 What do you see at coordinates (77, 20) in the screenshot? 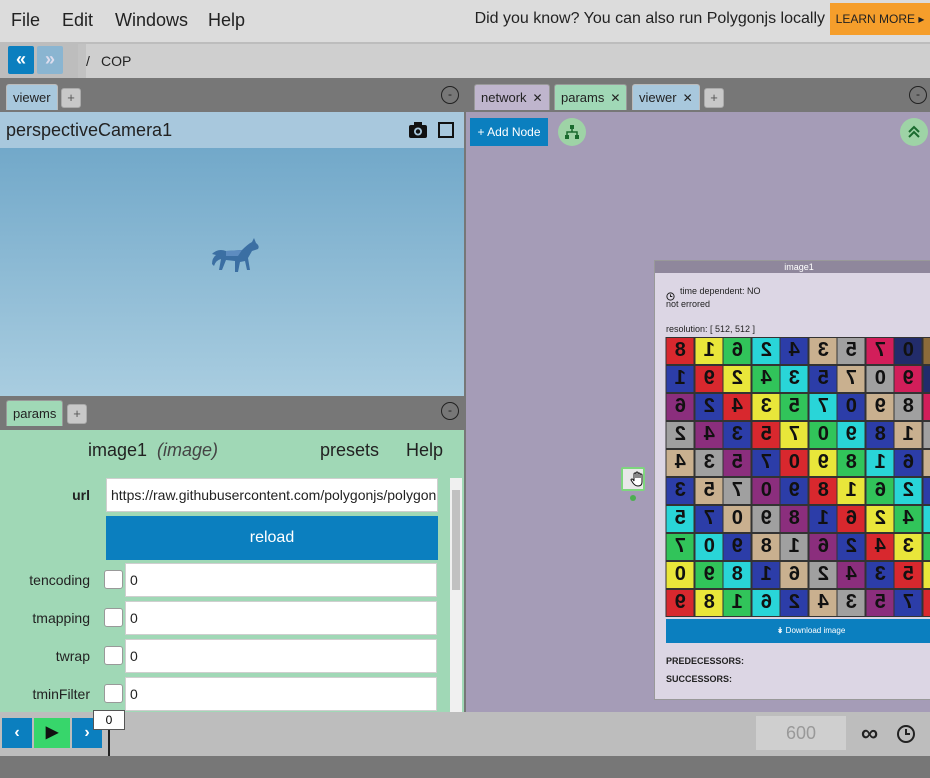
I see `menu-edit: Edit` at bounding box center [77, 20].